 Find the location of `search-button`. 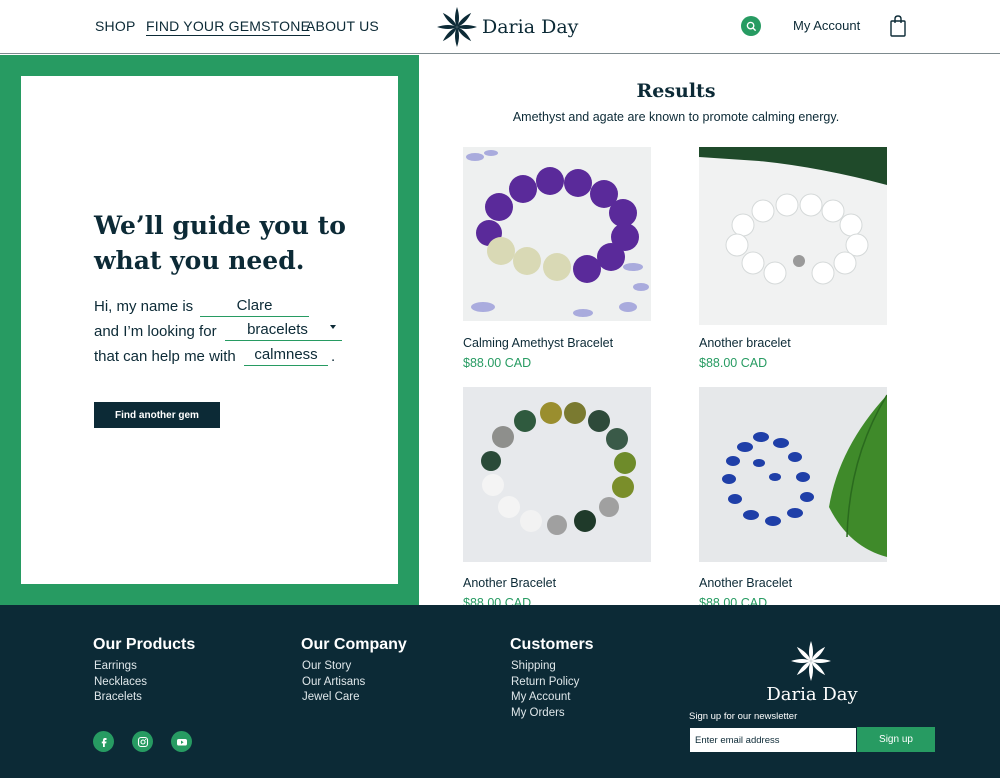

search-button is located at coordinates (751, 26).